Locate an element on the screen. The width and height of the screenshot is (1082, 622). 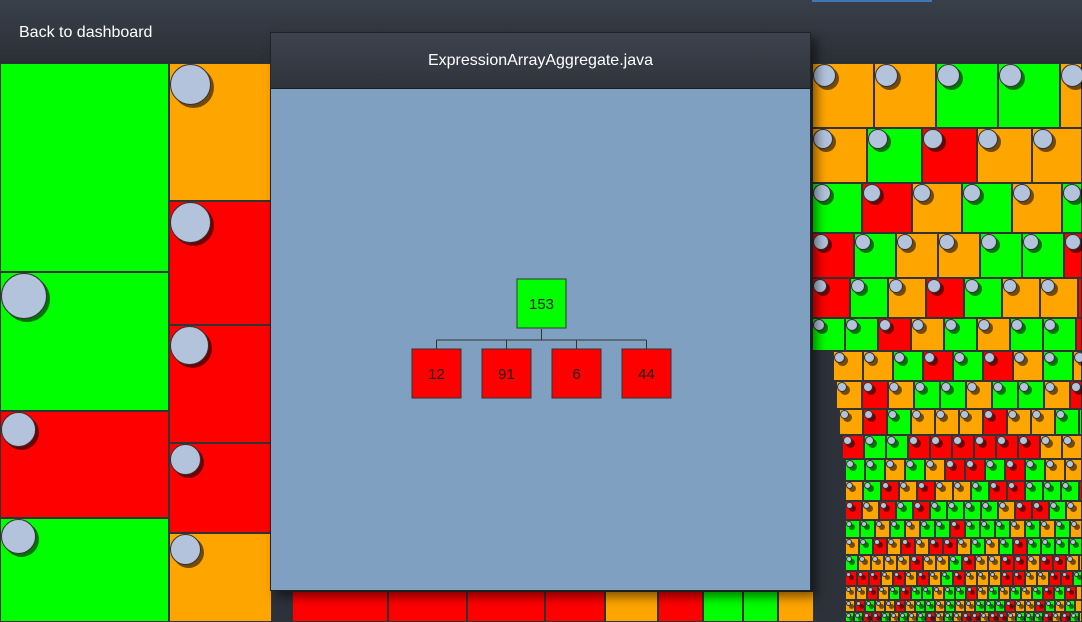
top-bar-accent is located at coordinates (872, 1).